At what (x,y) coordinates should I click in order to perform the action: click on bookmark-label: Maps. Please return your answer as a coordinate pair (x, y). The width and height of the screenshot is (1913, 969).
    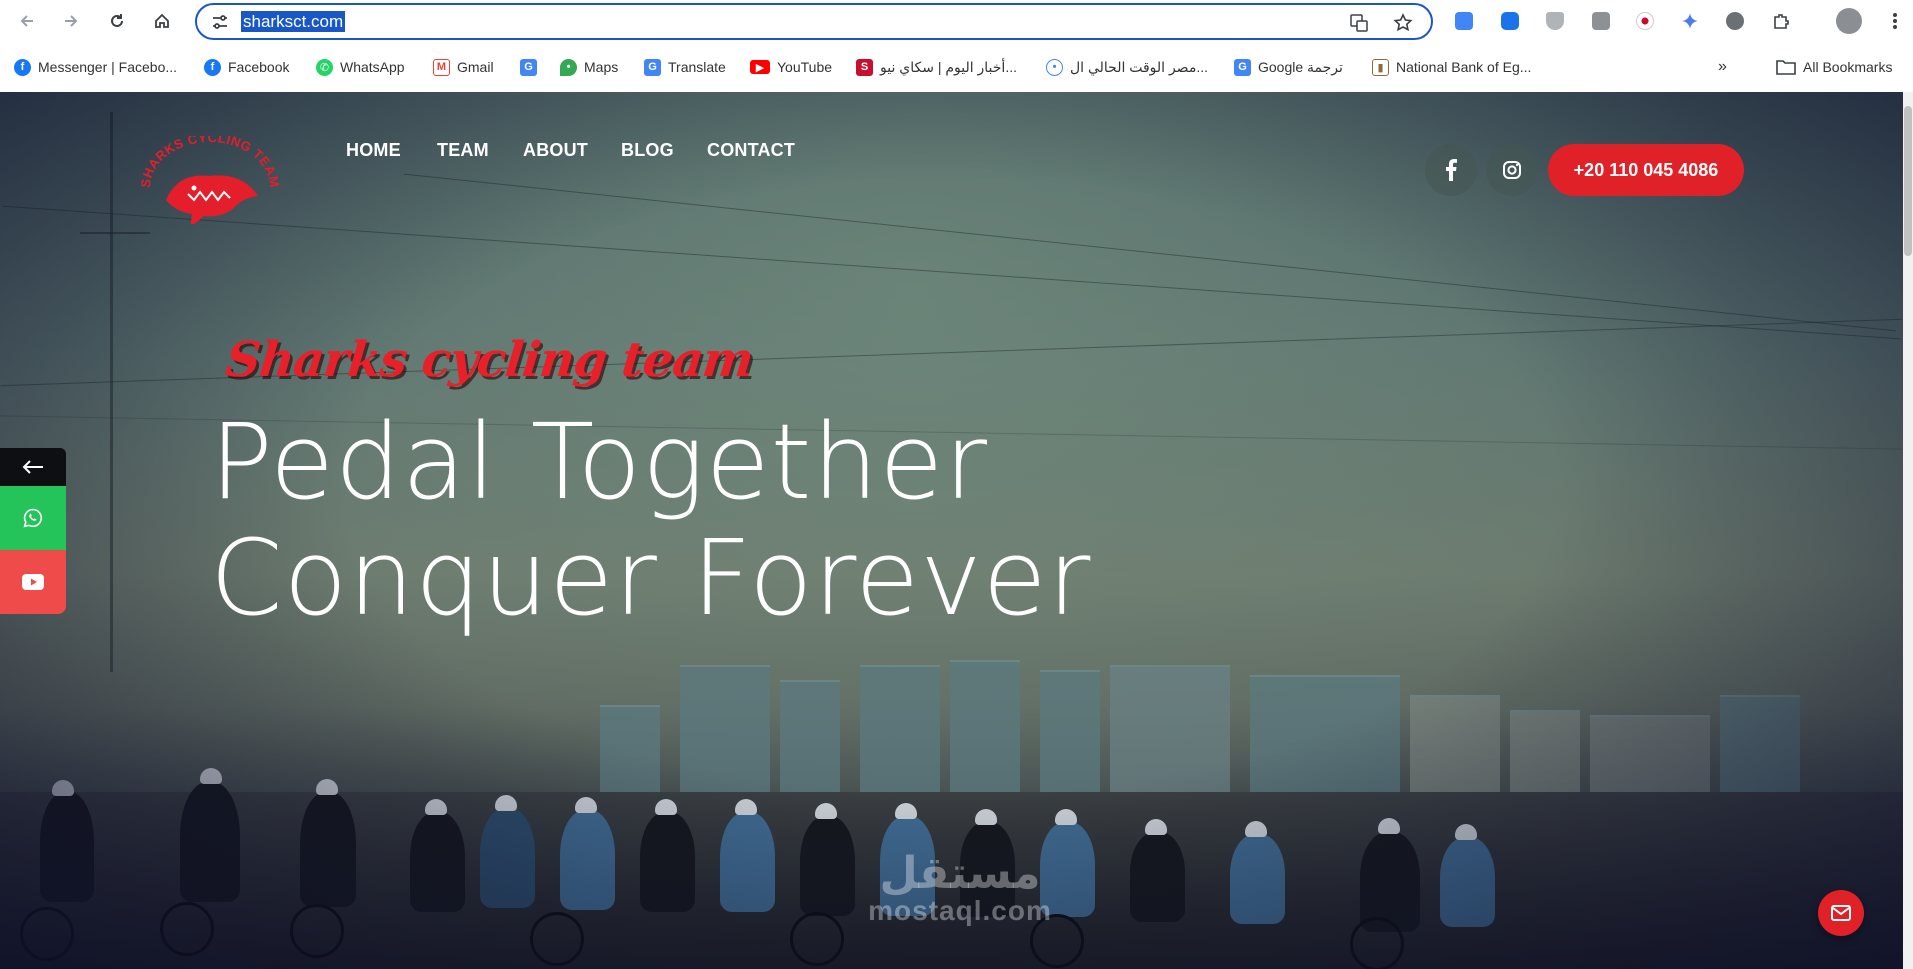
    Looking at the image, I should click on (601, 67).